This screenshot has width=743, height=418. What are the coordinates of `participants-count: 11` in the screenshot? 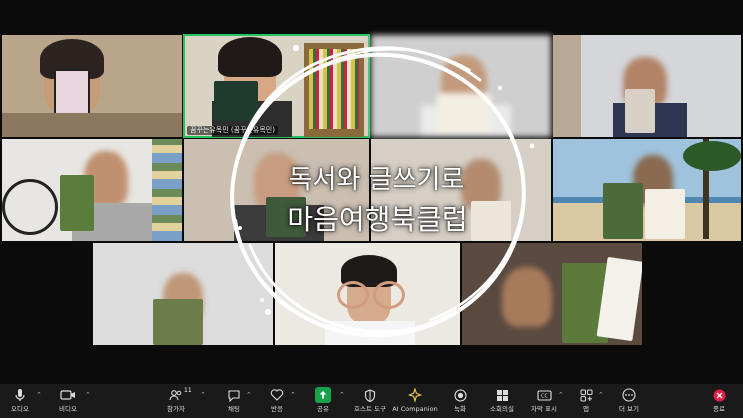 It's located at (188, 390).